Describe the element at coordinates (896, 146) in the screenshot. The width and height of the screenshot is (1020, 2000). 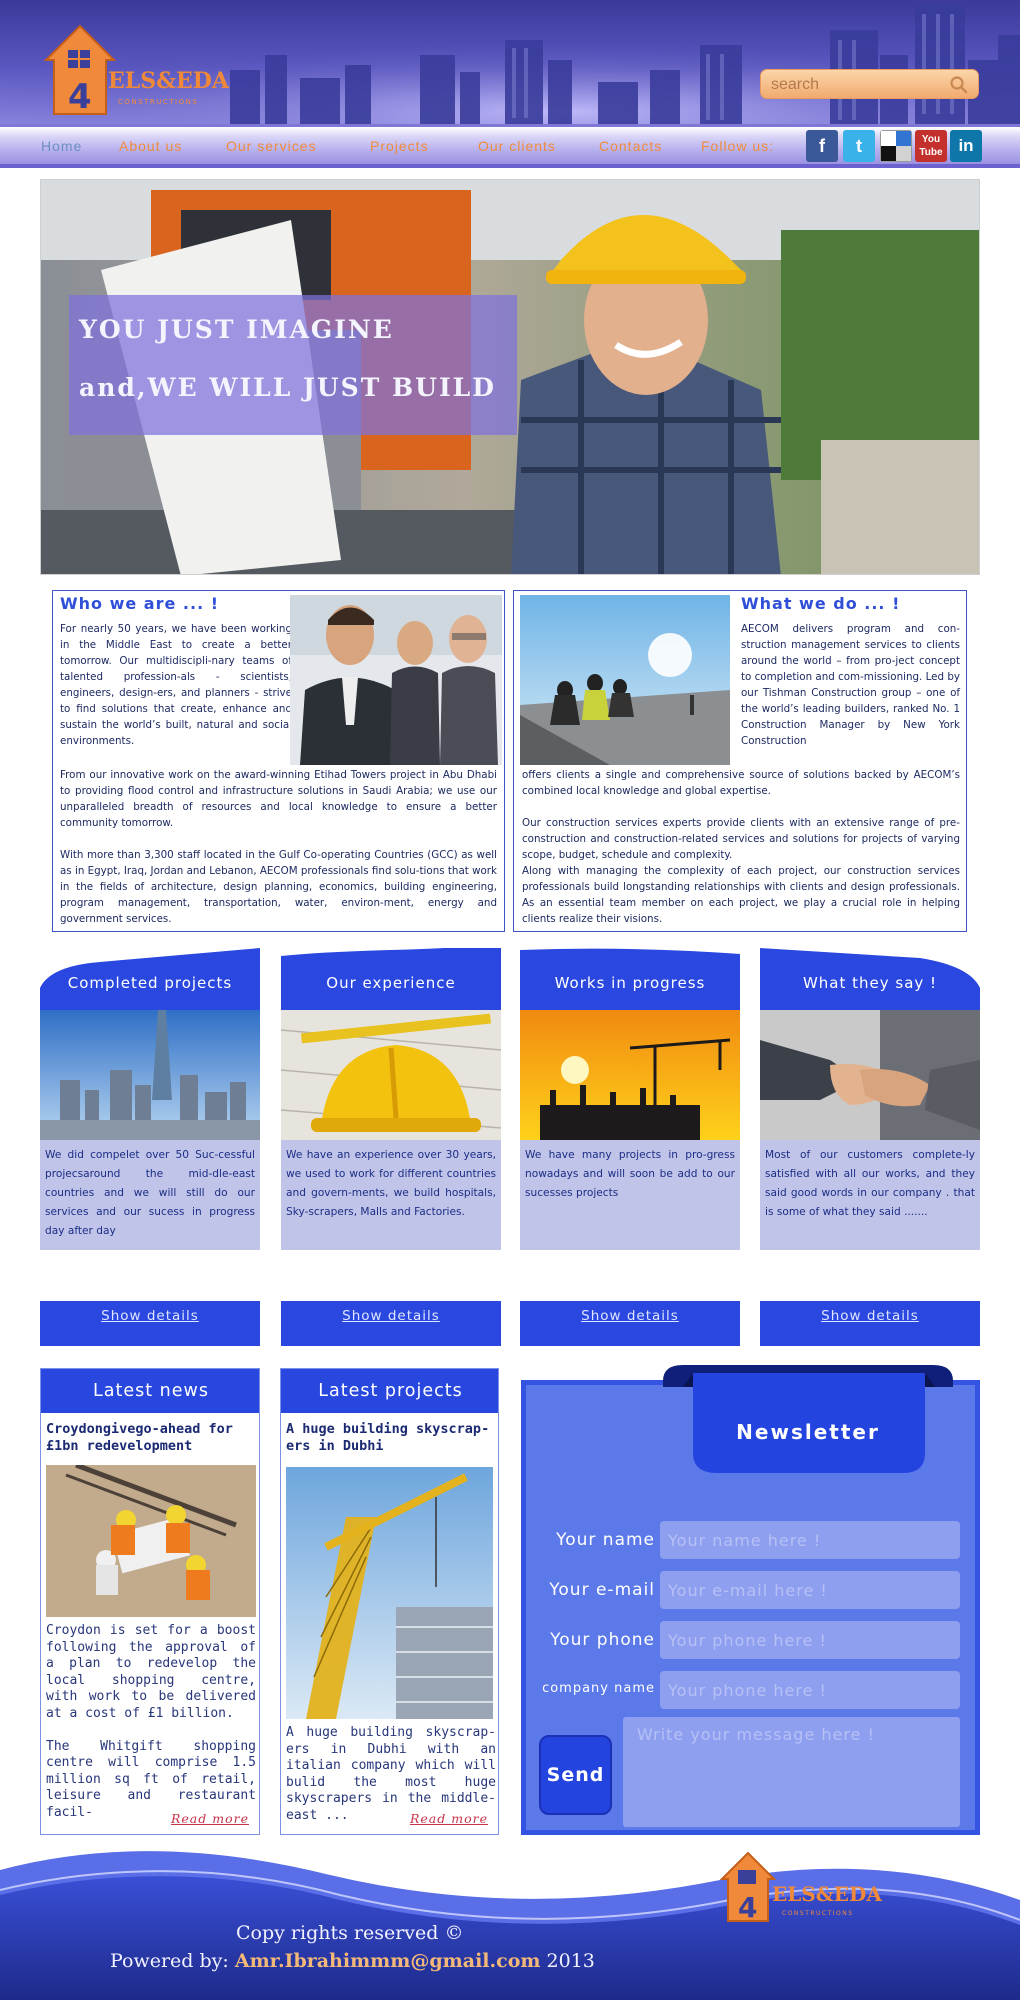
I see `delicious-icon` at that location.